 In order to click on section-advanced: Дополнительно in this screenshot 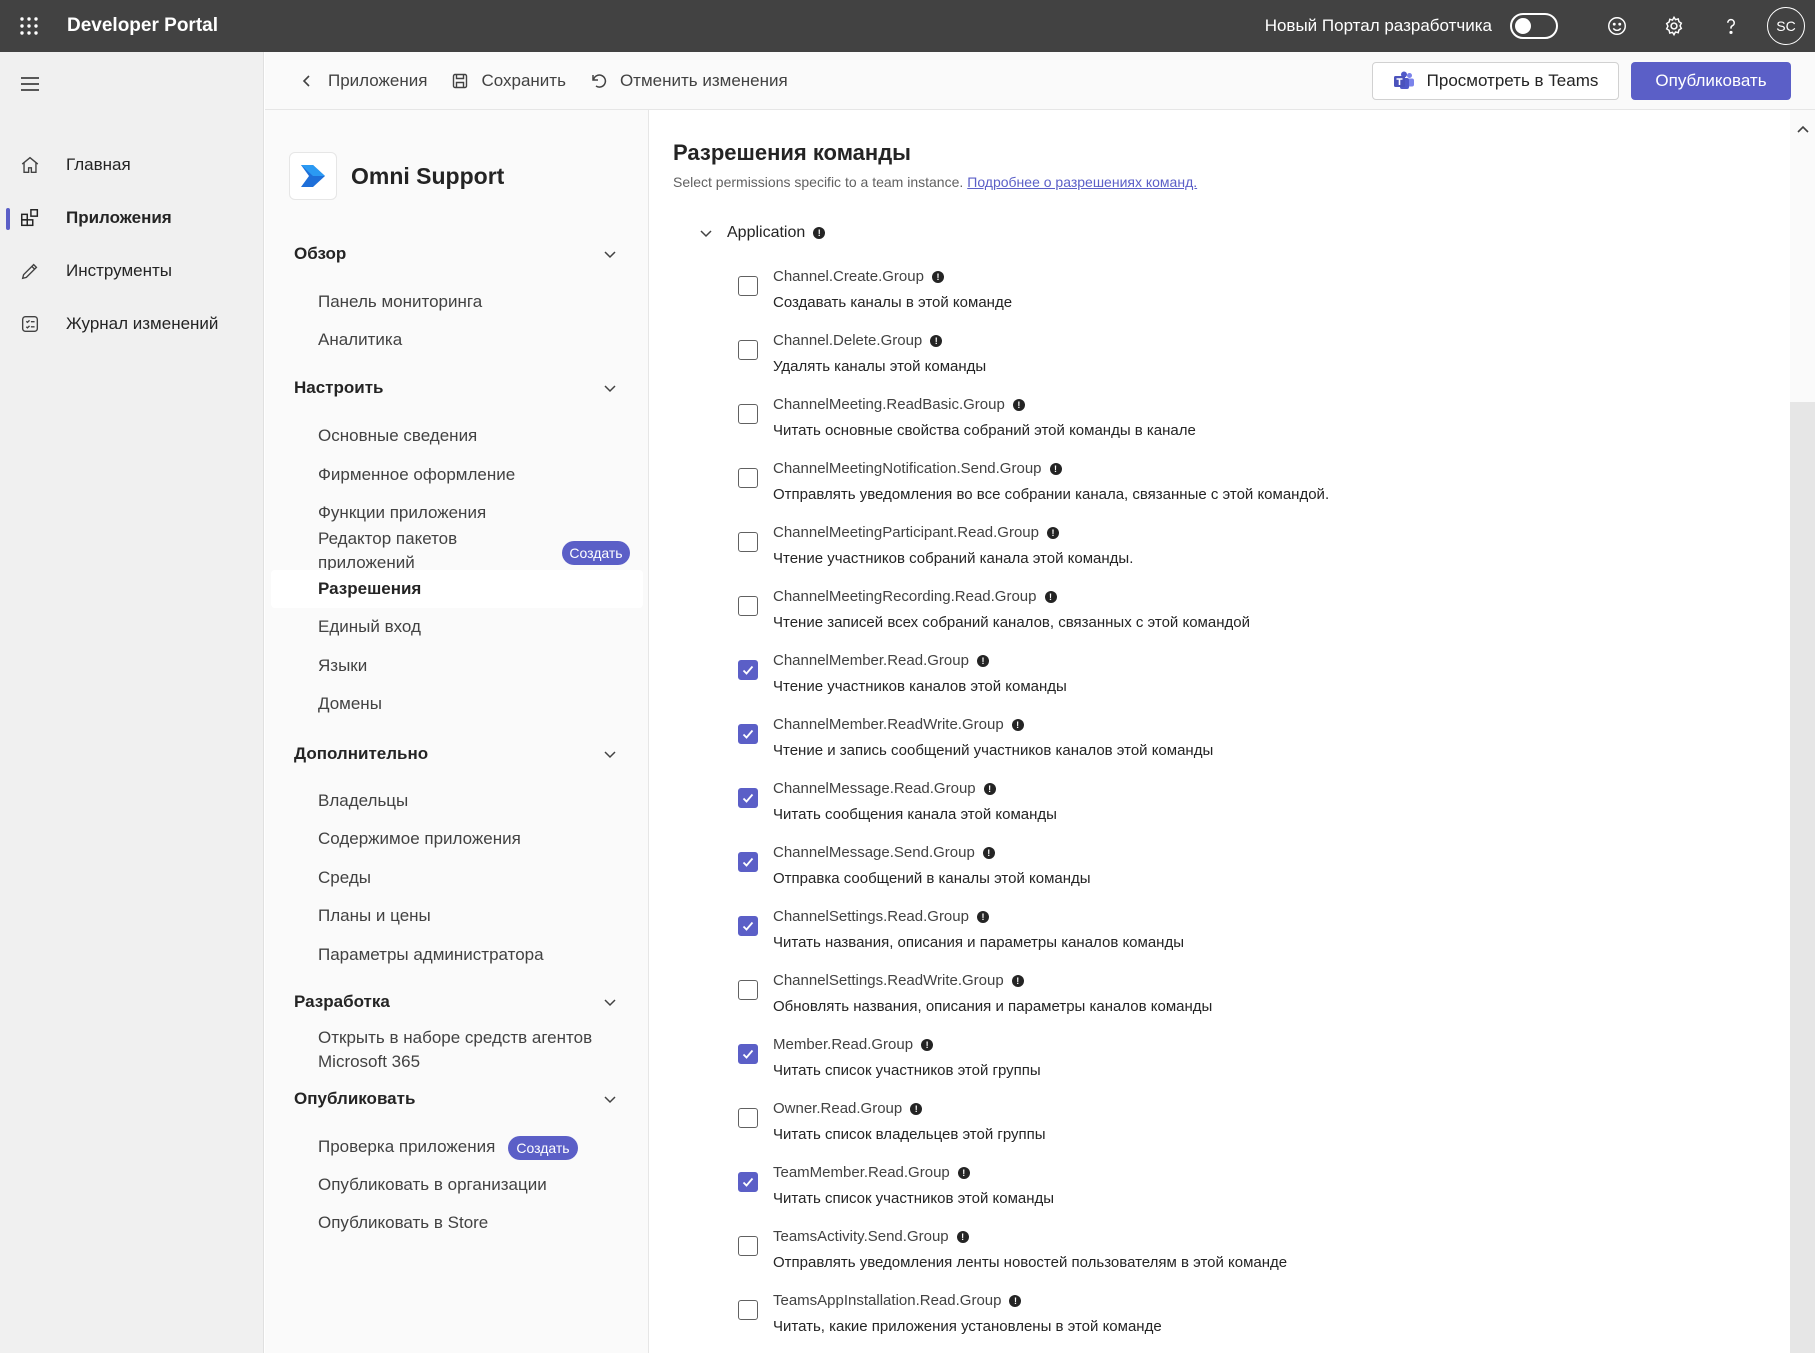, I will do `click(459, 754)`.